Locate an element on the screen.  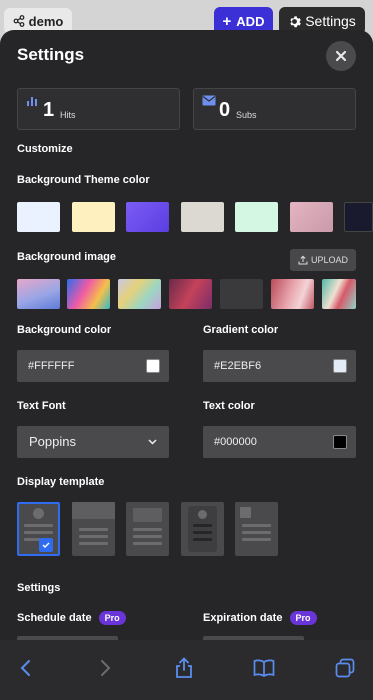
share-icon is located at coordinates (19, 21).